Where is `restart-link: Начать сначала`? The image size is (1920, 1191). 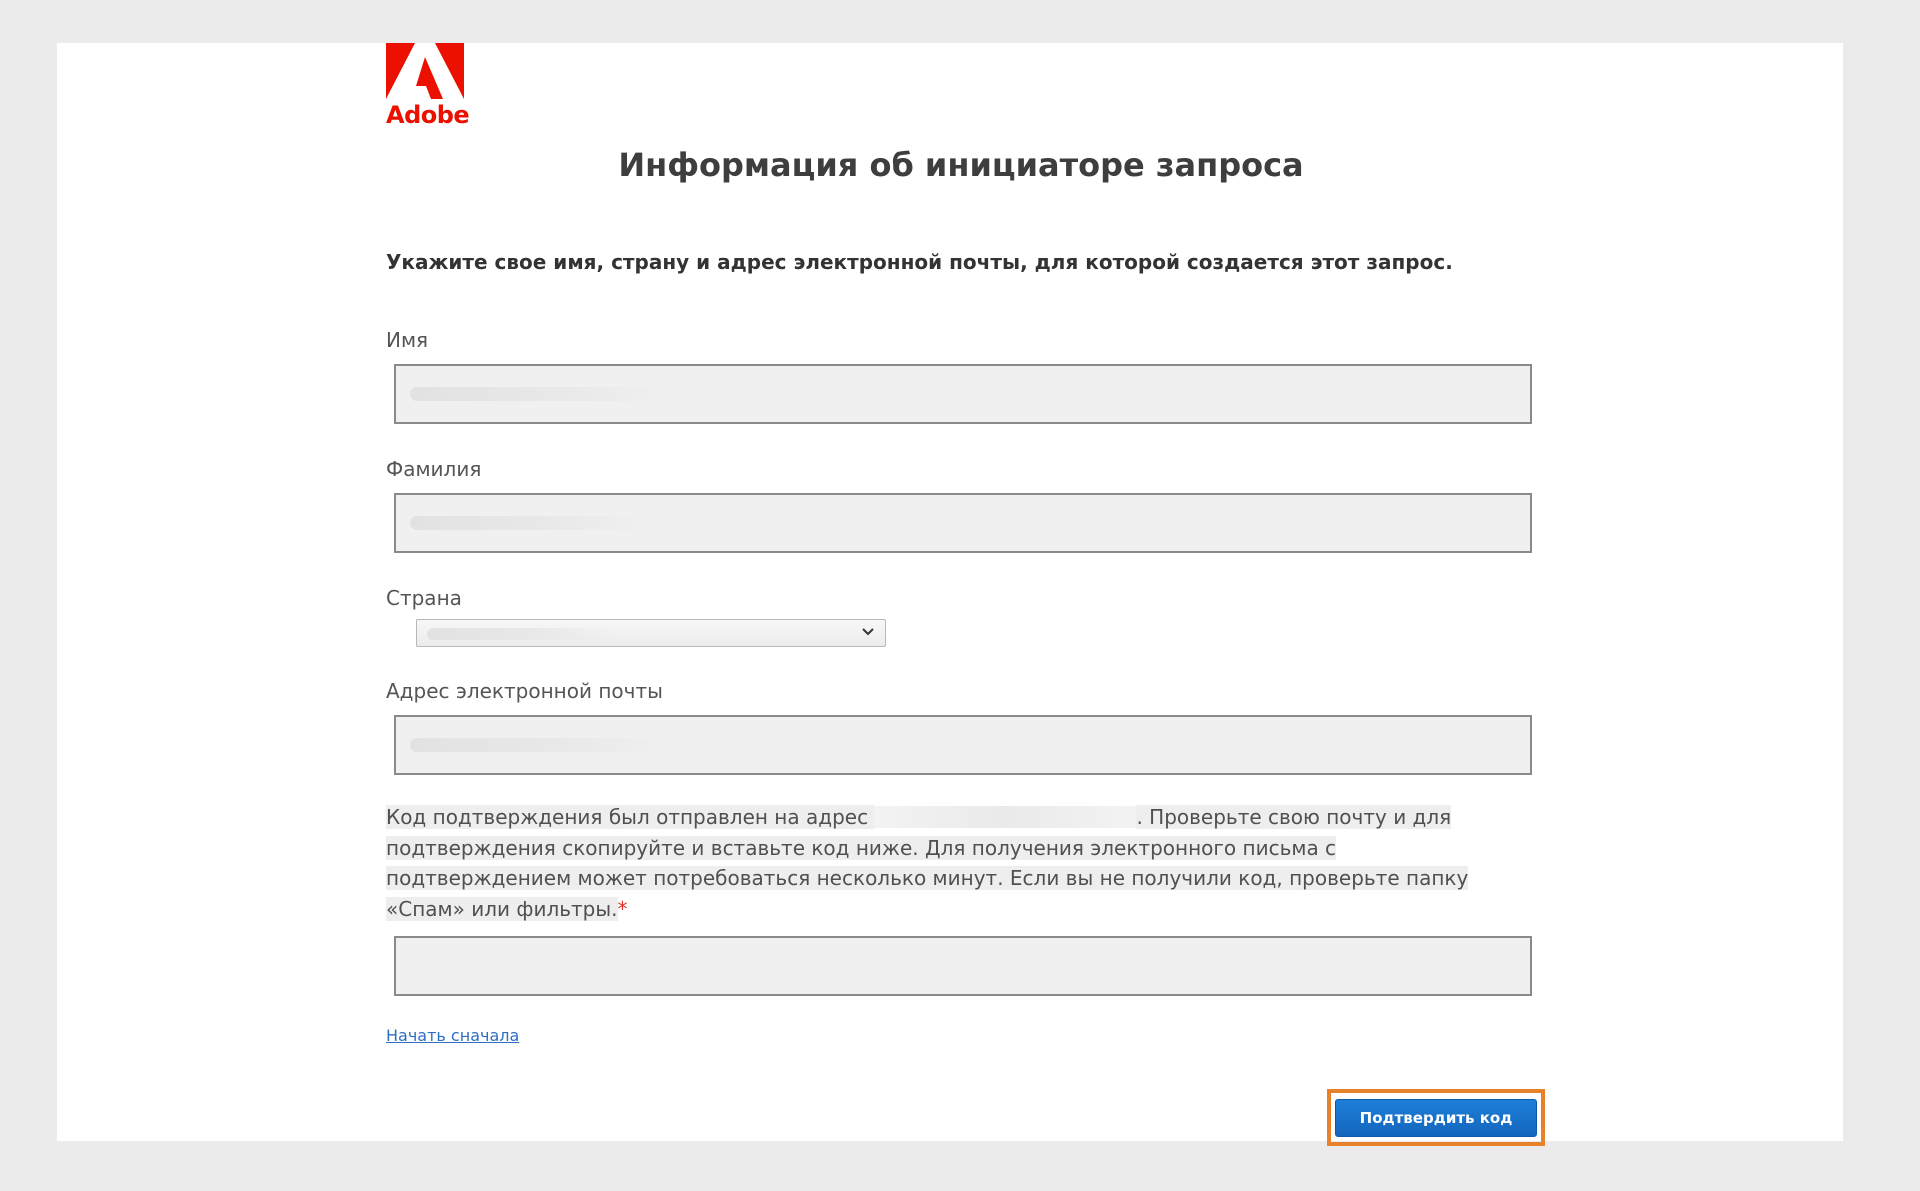
restart-link: Начать сначала is located at coordinates (452, 1035).